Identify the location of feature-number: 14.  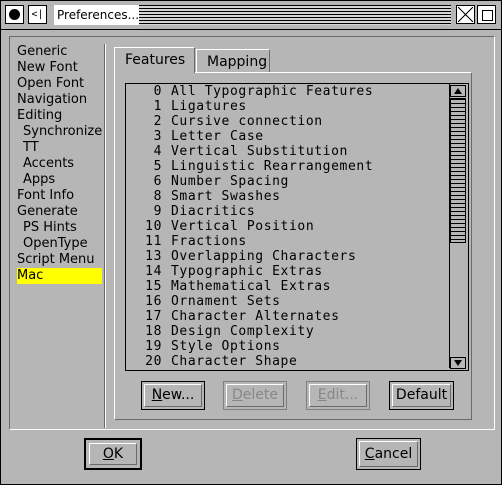
(153, 271).